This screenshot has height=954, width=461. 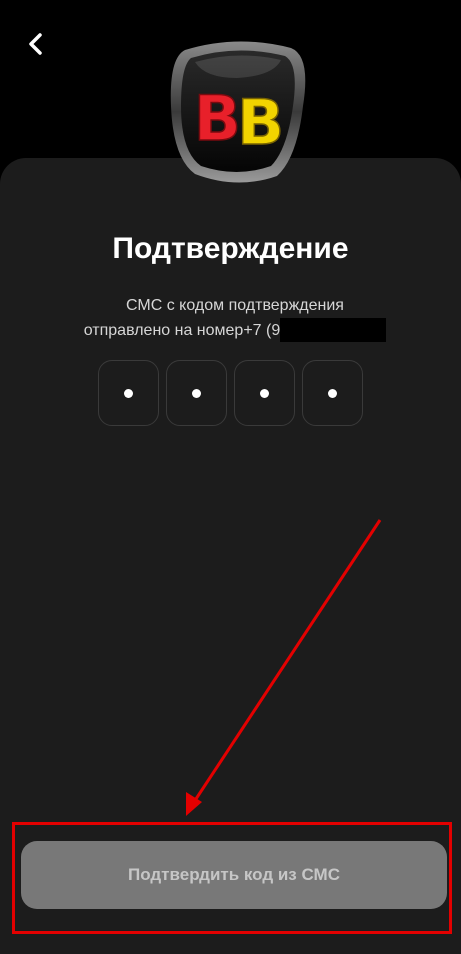 What do you see at coordinates (230, 248) in the screenshot?
I see `page-title: Подтверждение` at bounding box center [230, 248].